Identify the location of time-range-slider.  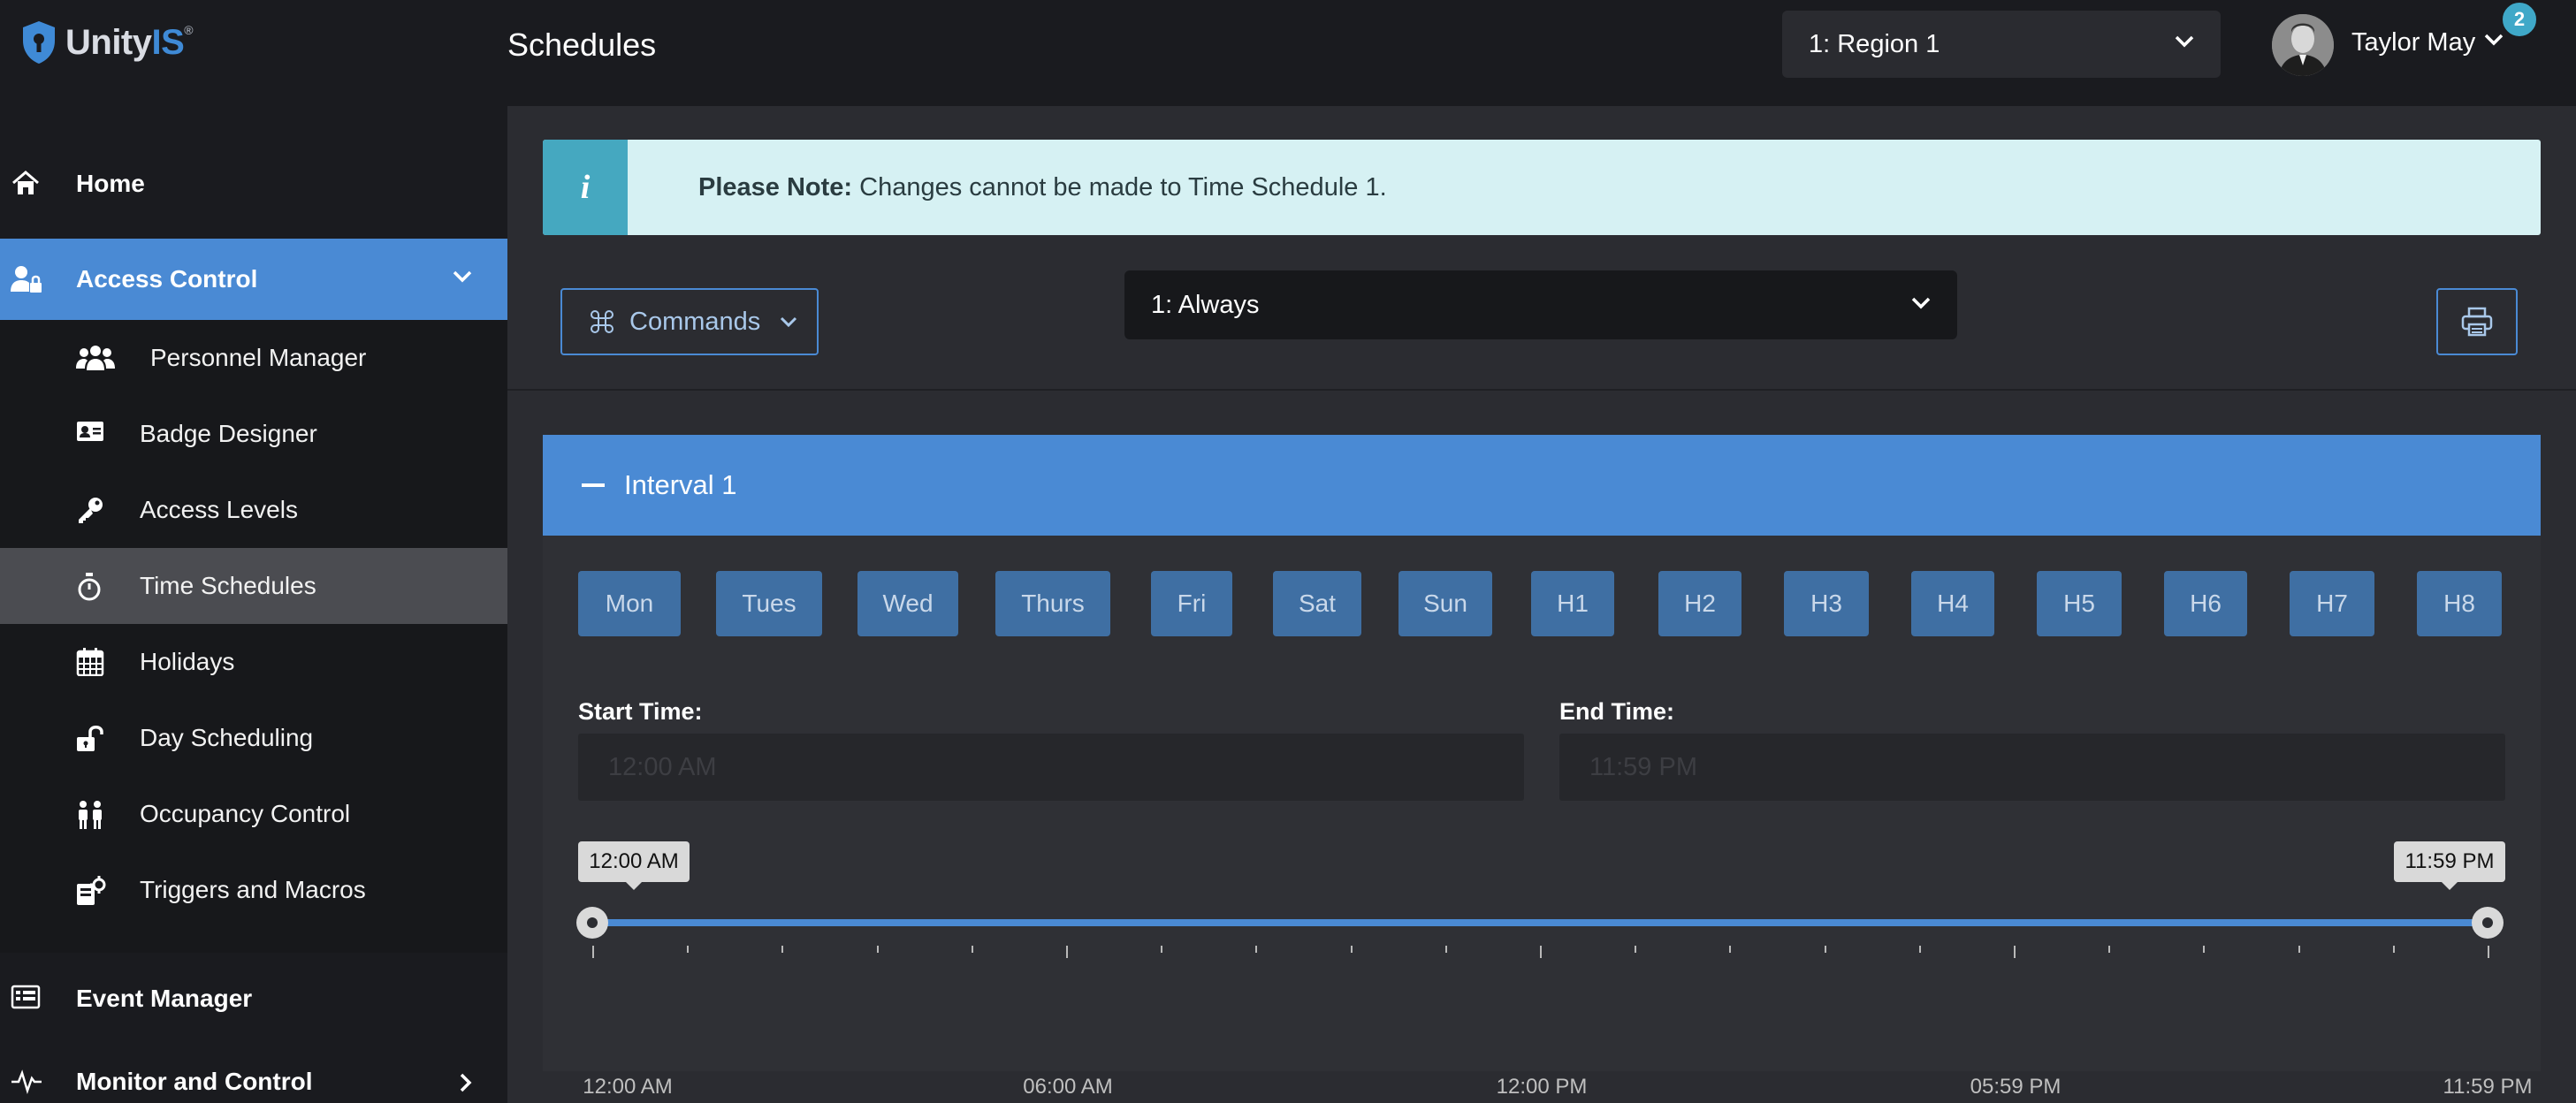
(1541, 923).